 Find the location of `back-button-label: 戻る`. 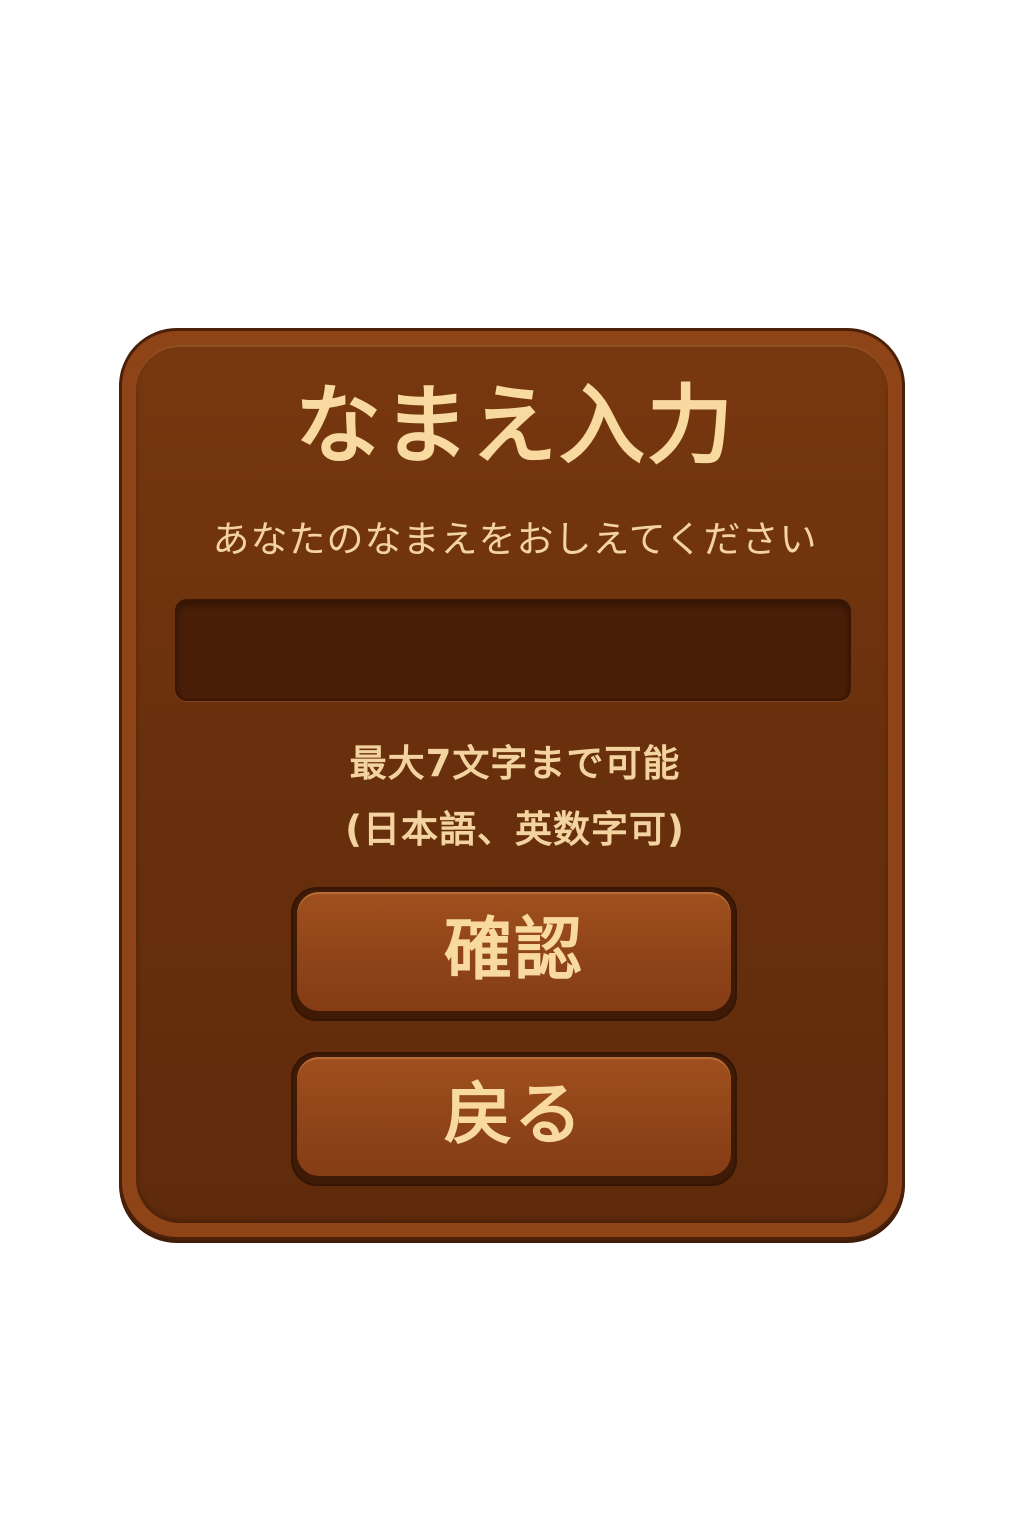

back-button-label: 戻る is located at coordinates (513, 1115).